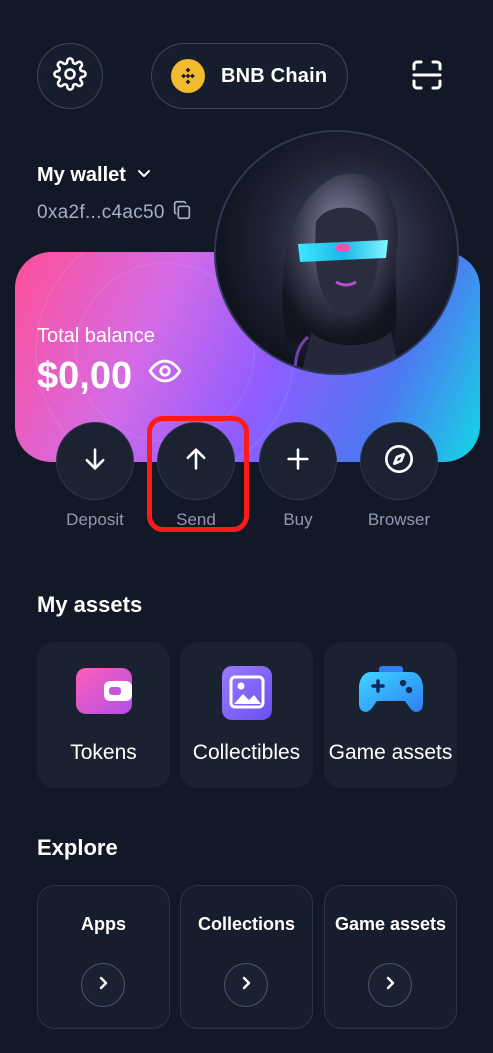  I want to click on explore-title: Explore, so click(77, 847).